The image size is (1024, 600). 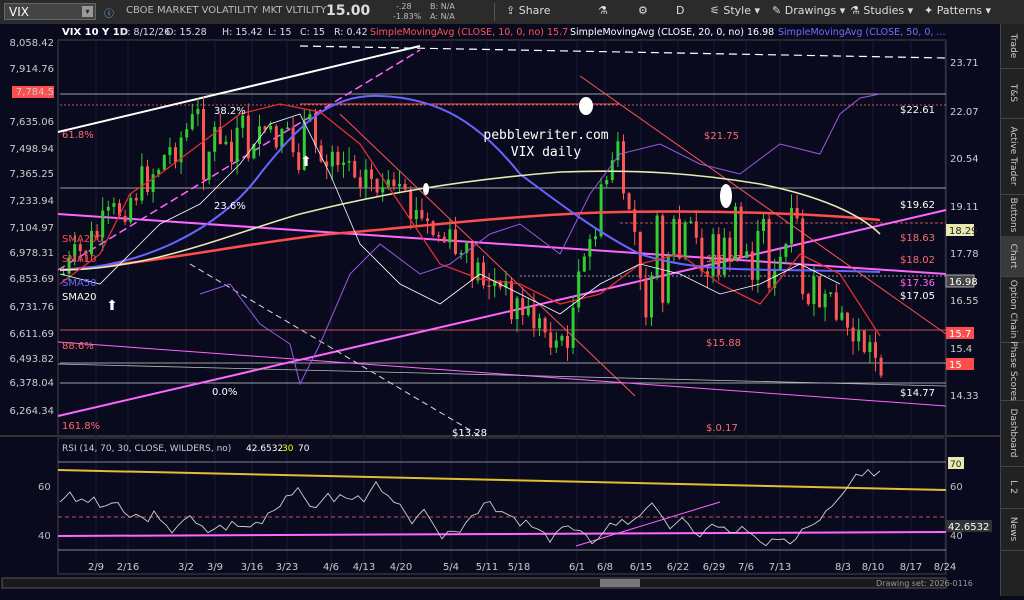 What do you see at coordinates (312, 32) in the screenshot?
I see `ohlc-field: C: 15` at bounding box center [312, 32].